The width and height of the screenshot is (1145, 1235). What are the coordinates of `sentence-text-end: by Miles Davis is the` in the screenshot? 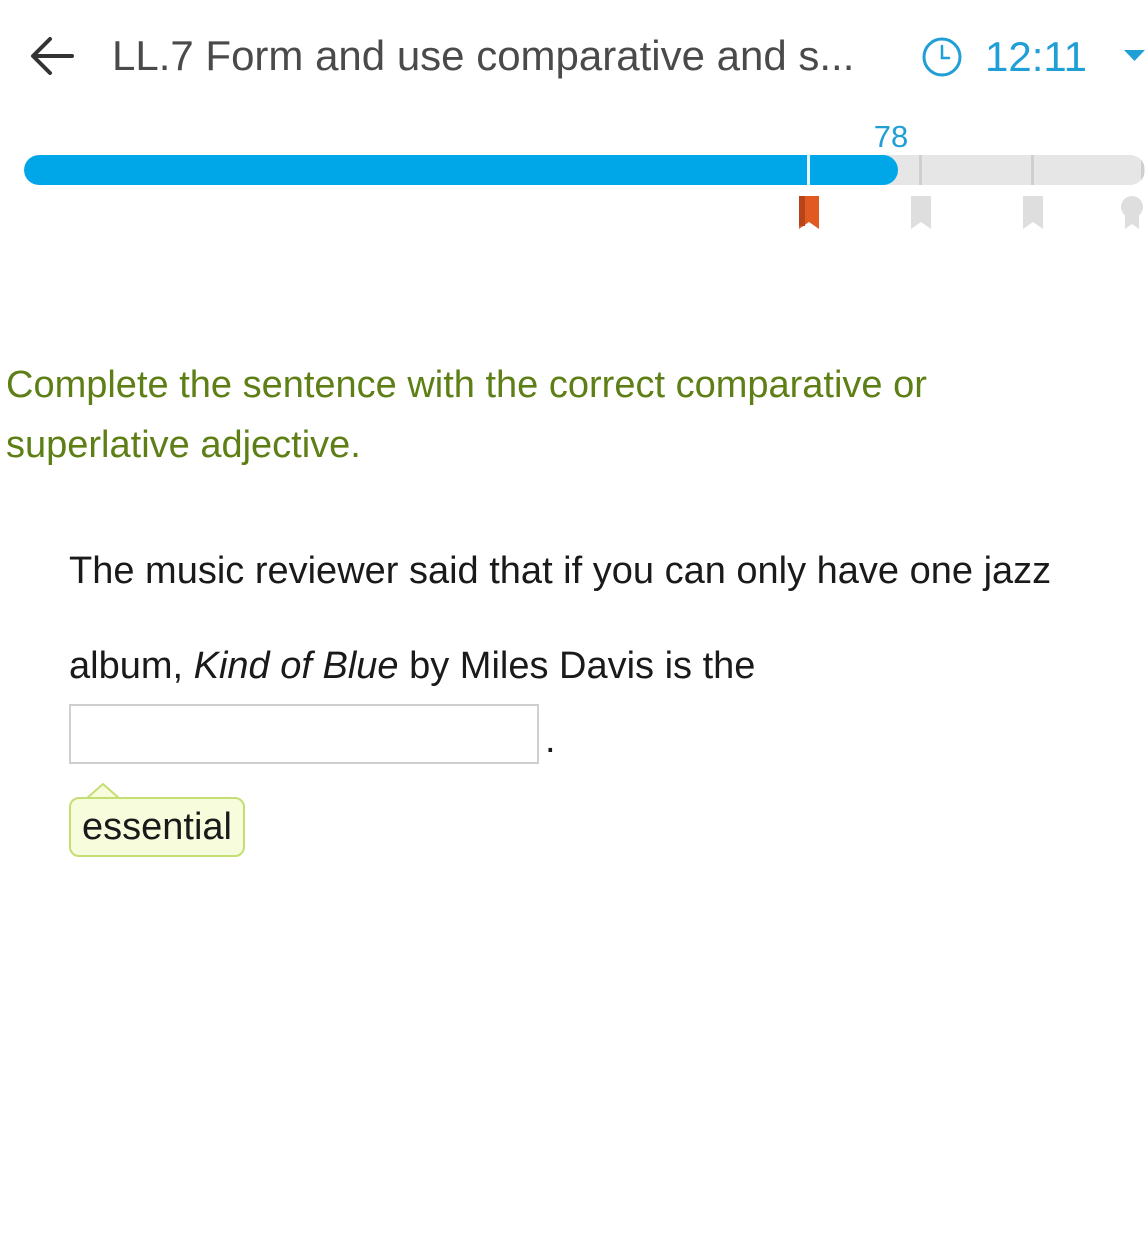 It's located at (577, 666).